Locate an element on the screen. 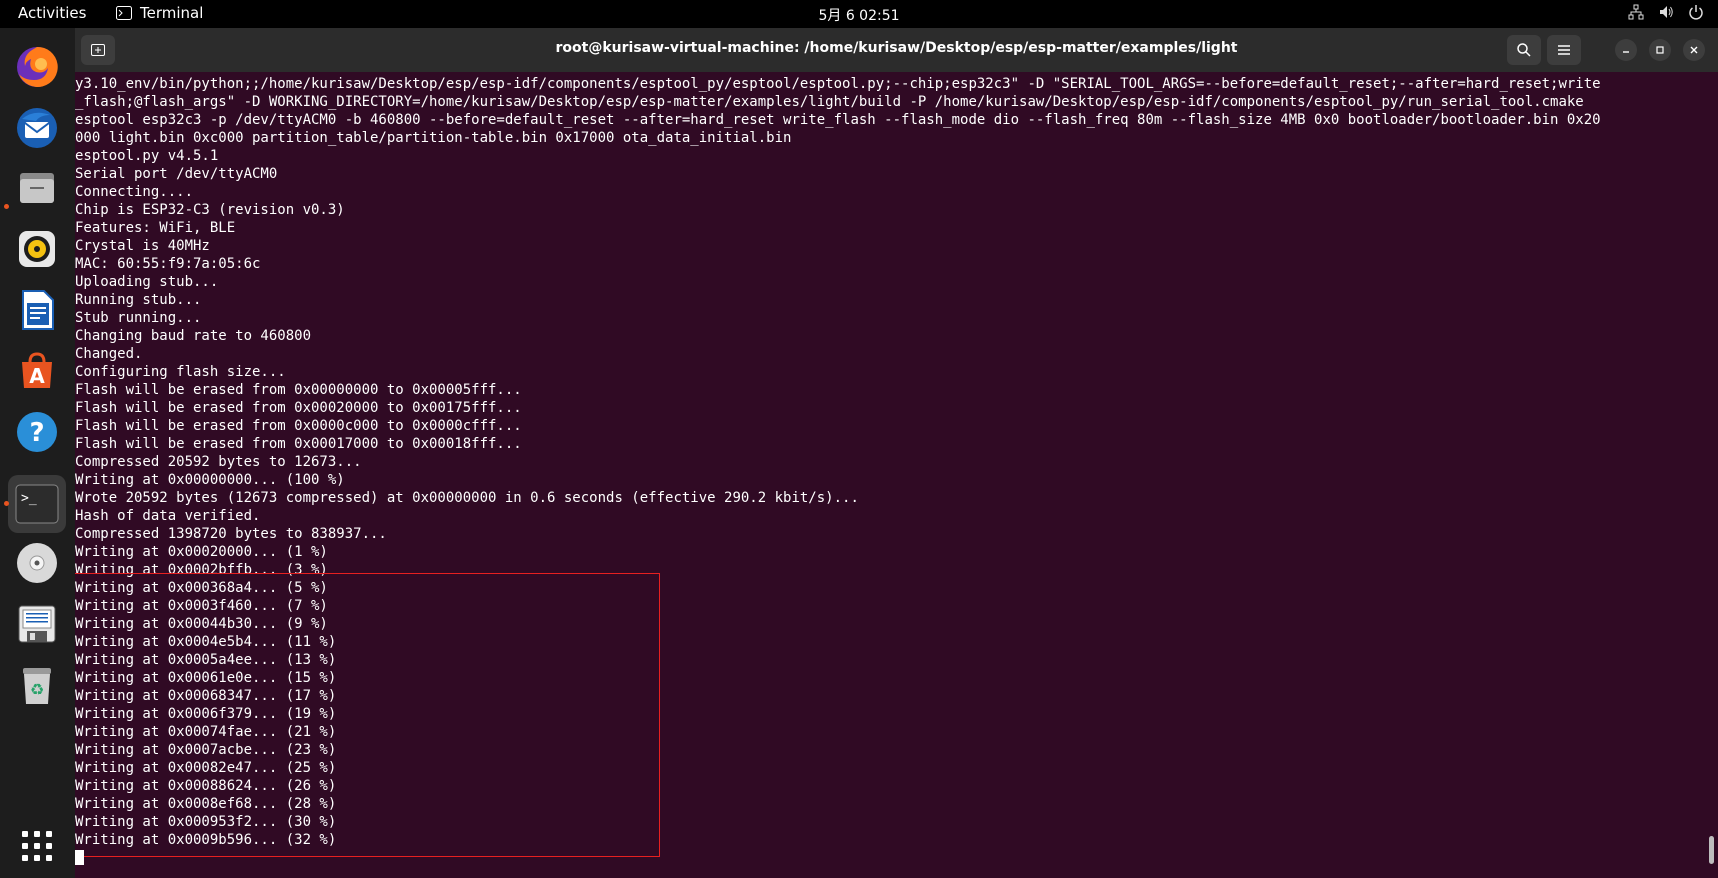 The height and width of the screenshot is (878, 1718). show-apps-icon is located at coordinates (37, 846).